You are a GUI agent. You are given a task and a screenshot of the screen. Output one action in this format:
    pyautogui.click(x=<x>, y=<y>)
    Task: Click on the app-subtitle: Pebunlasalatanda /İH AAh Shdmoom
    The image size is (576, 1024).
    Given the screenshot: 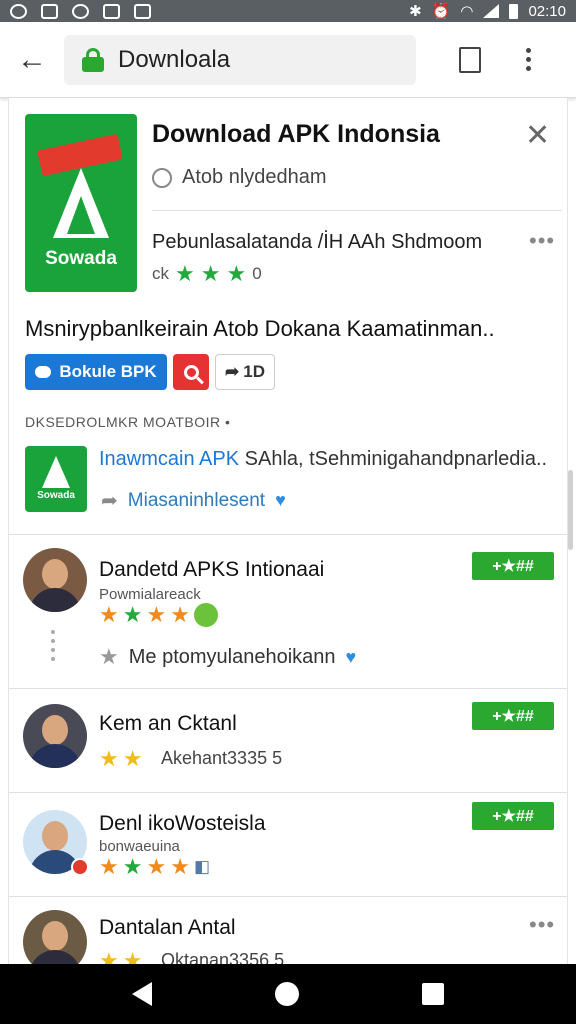 What is the action you would take?
    pyautogui.click(x=317, y=242)
    